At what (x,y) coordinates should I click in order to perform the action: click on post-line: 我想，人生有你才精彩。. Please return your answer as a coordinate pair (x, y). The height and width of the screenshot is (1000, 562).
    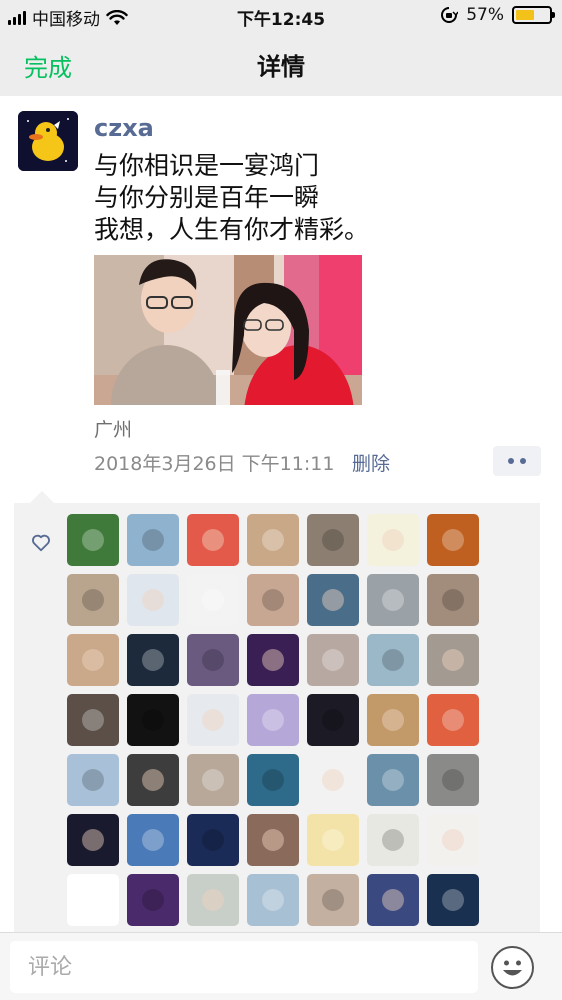
    Looking at the image, I should click on (232, 229).